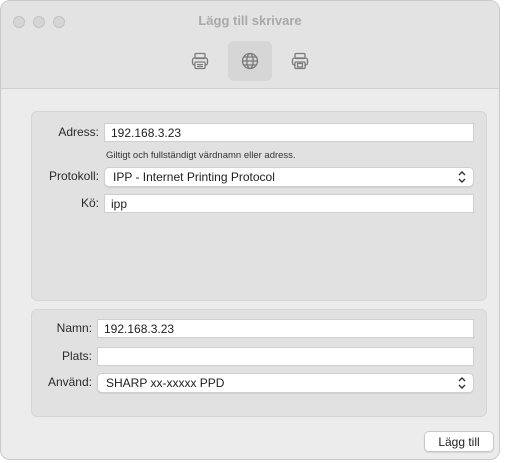  I want to click on window-title: Lägg till skrivare, so click(250, 20).